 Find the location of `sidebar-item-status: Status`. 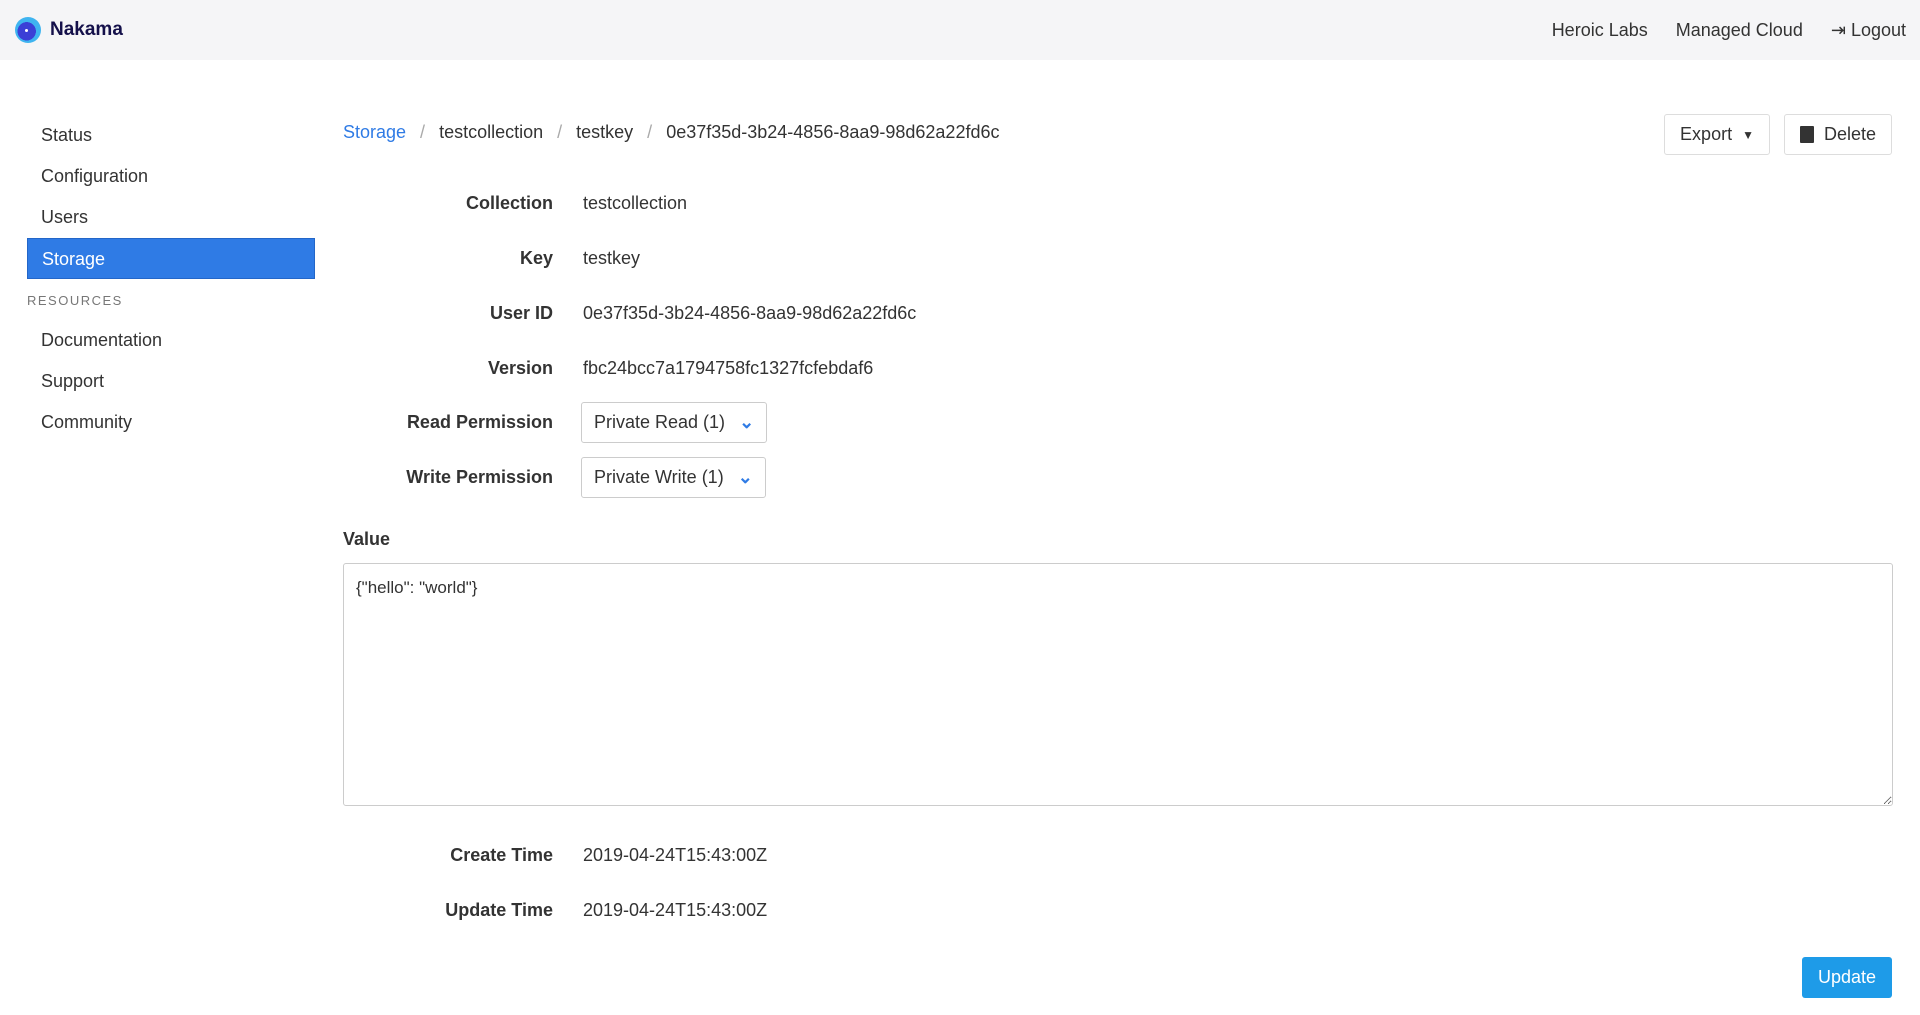

sidebar-item-status: Status is located at coordinates (171, 135).